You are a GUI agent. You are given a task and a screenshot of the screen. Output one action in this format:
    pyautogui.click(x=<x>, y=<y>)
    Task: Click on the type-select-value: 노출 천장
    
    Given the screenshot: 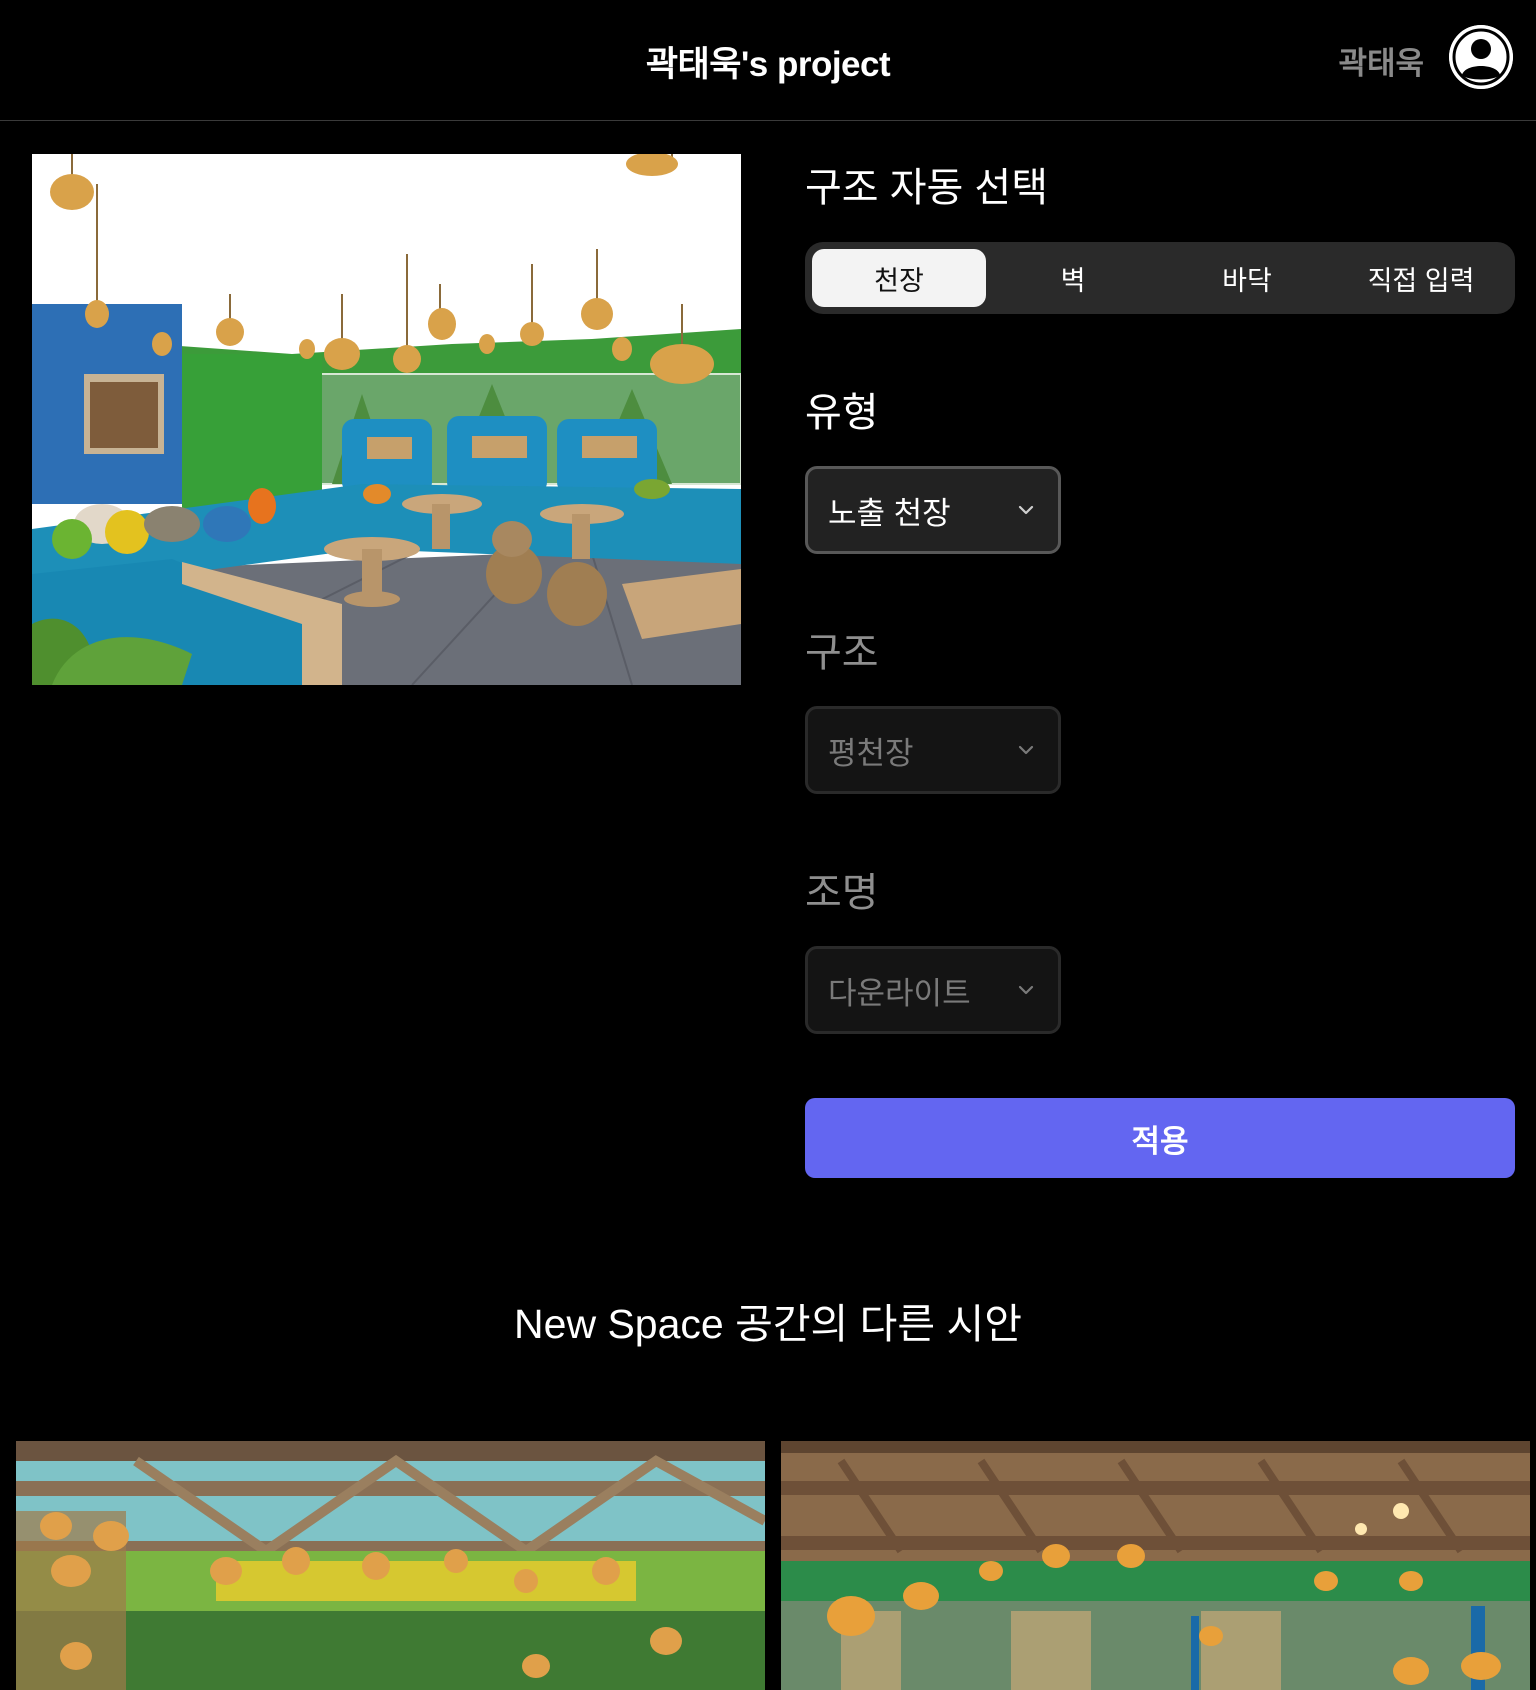 What is the action you would take?
    pyautogui.click(x=889, y=513)
    